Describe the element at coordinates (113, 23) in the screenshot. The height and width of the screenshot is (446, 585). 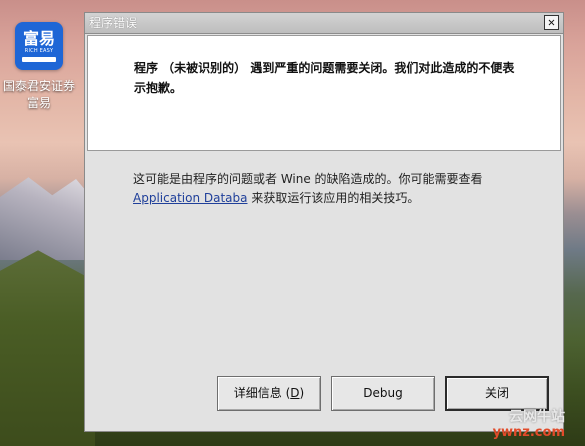
I see `dialog-title: 程序错误` at that location.